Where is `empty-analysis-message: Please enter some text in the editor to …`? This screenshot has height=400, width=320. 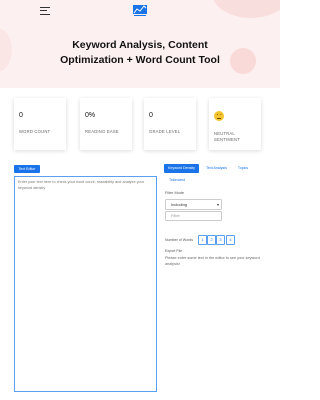
empty-analysis-message: Please enter some text in the editor to … is located at coordinates (212, 261).